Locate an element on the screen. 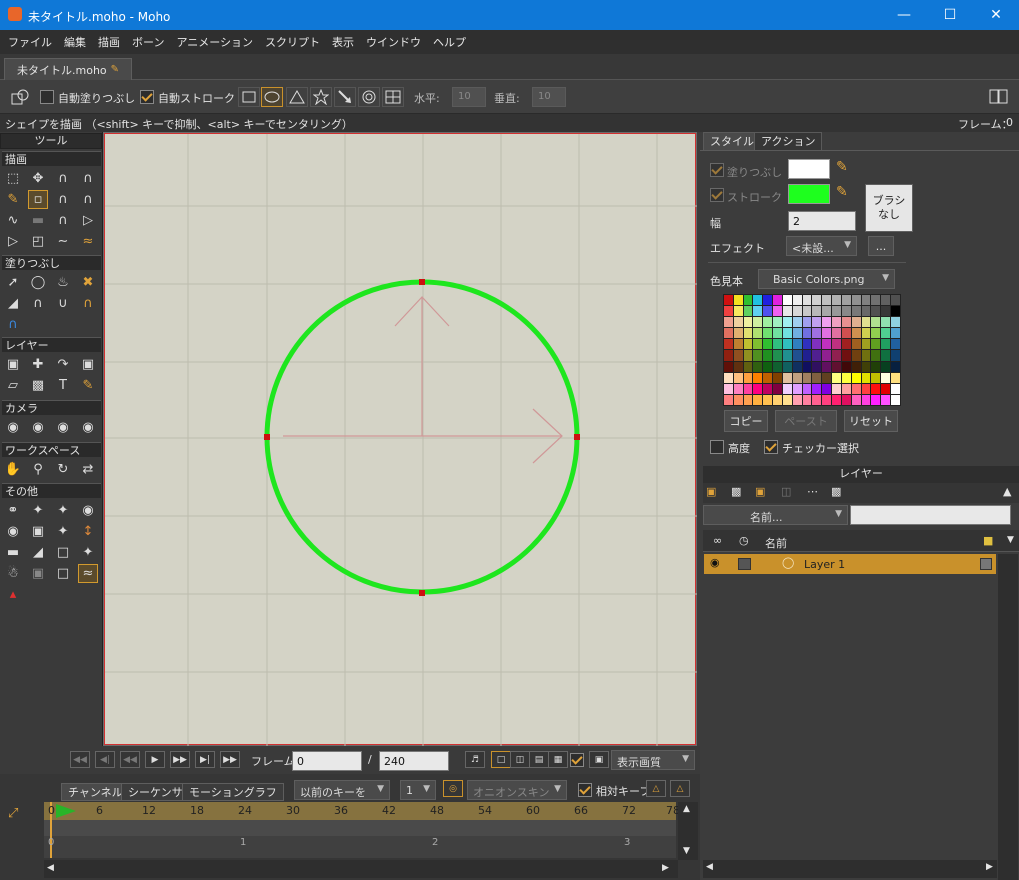 The height and width of the screenshot is (880, 1019). step-forward-button: ▶▶ is located at coordinates (180, 759).